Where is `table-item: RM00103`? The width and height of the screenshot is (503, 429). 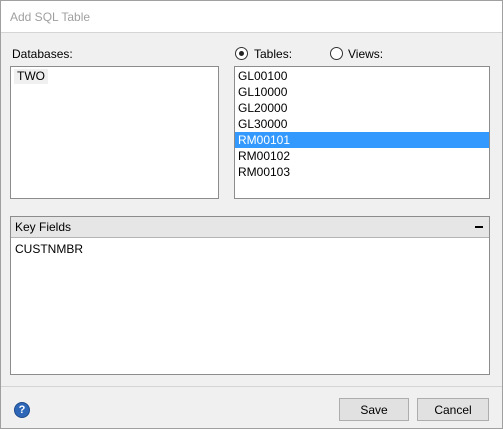 table-item: RM00103 is located at coordinates (362, 172).